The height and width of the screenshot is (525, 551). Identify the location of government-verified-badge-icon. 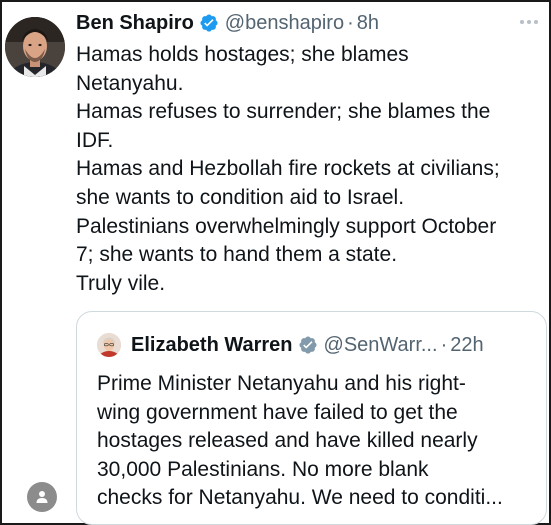
(308, 345).